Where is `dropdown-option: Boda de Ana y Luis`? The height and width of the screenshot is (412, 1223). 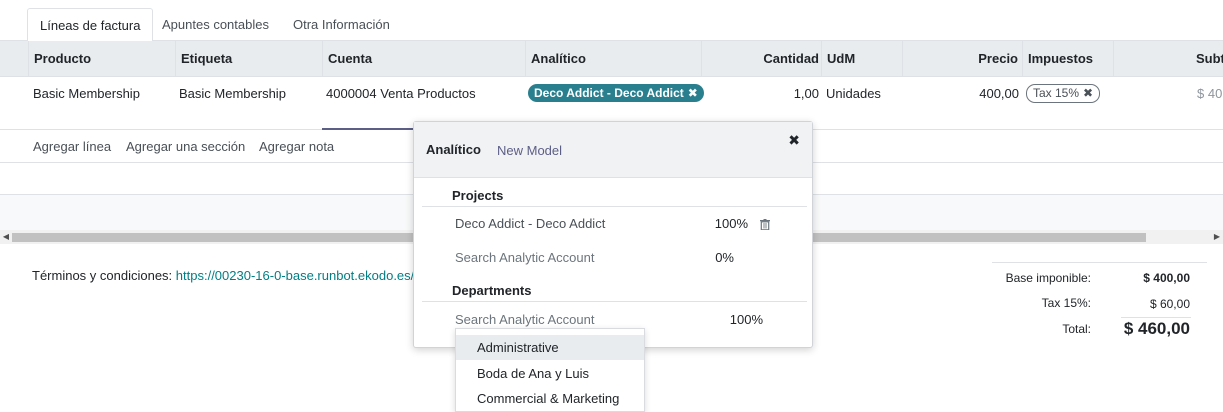
dropdown-option: Boda de Ana y Luis is located at coordinates (550, 373).